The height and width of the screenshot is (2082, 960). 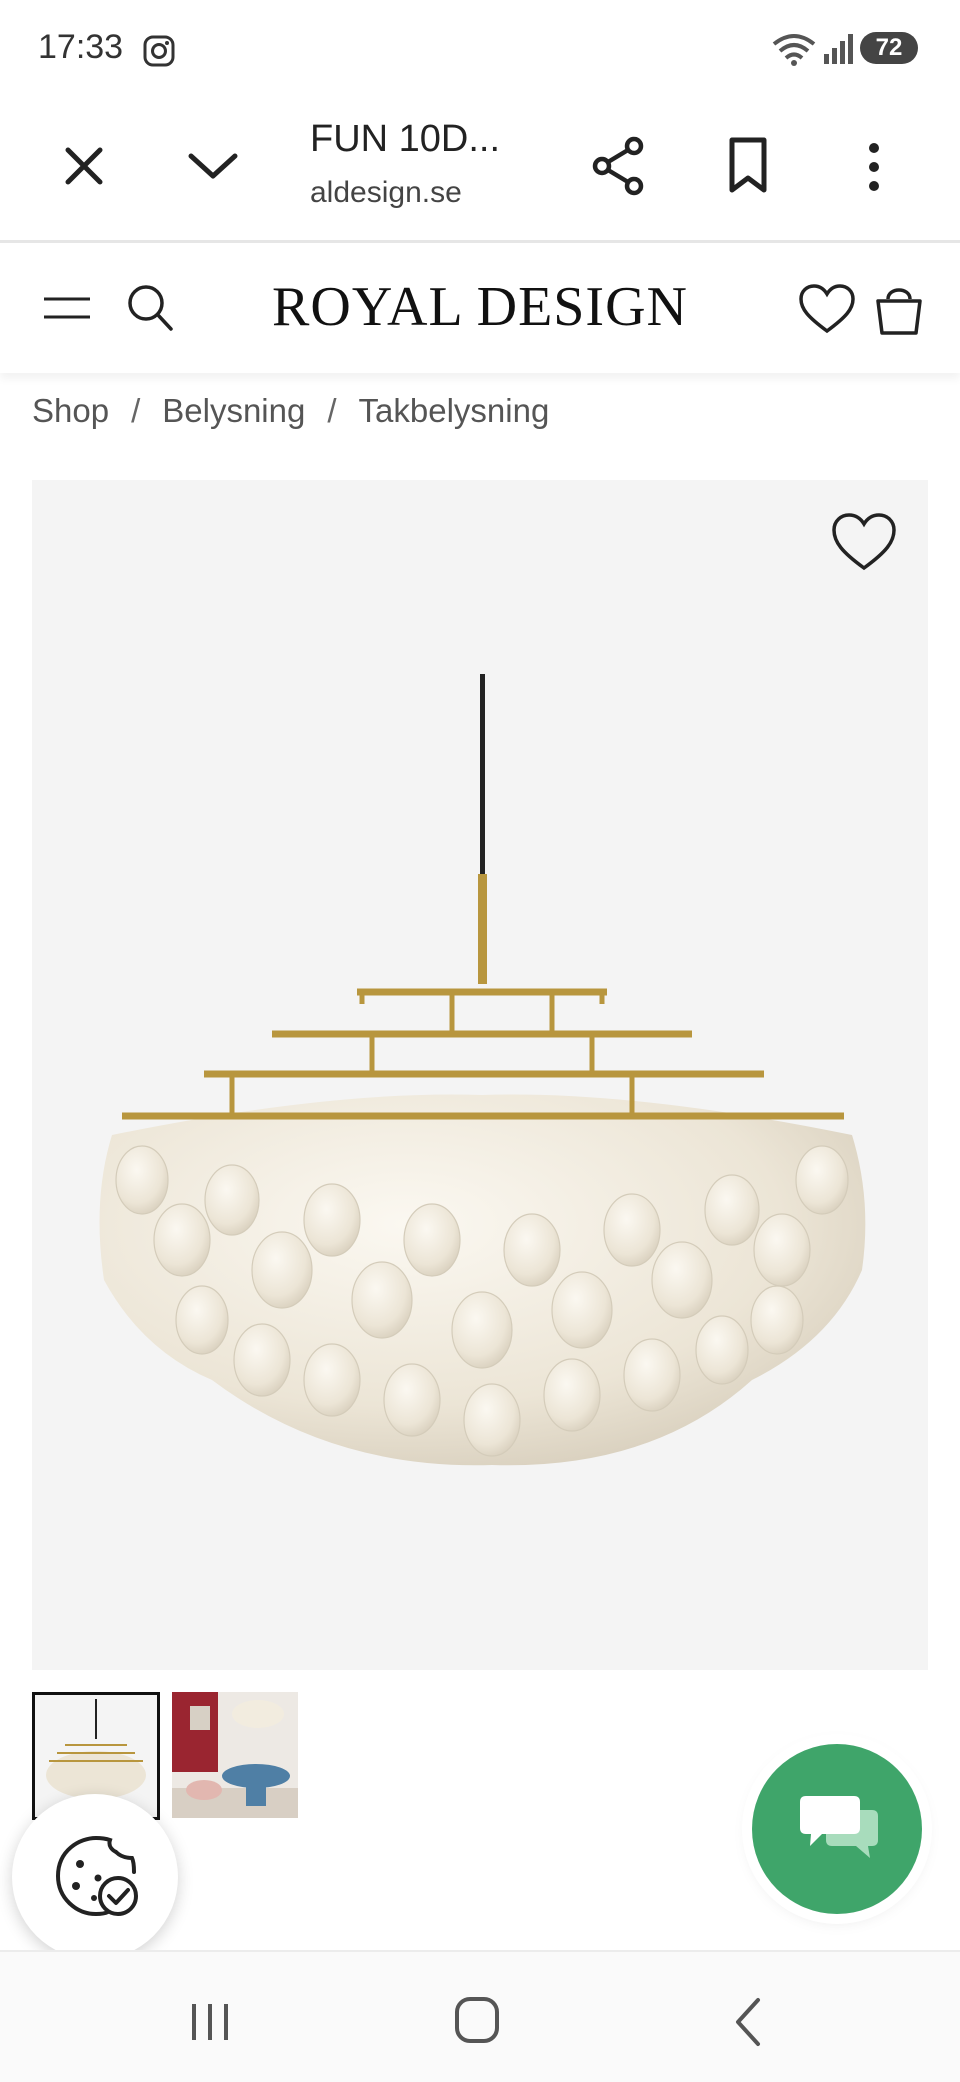 I want to click on interior-thumbnail-image, so click(x=235, y=1755).